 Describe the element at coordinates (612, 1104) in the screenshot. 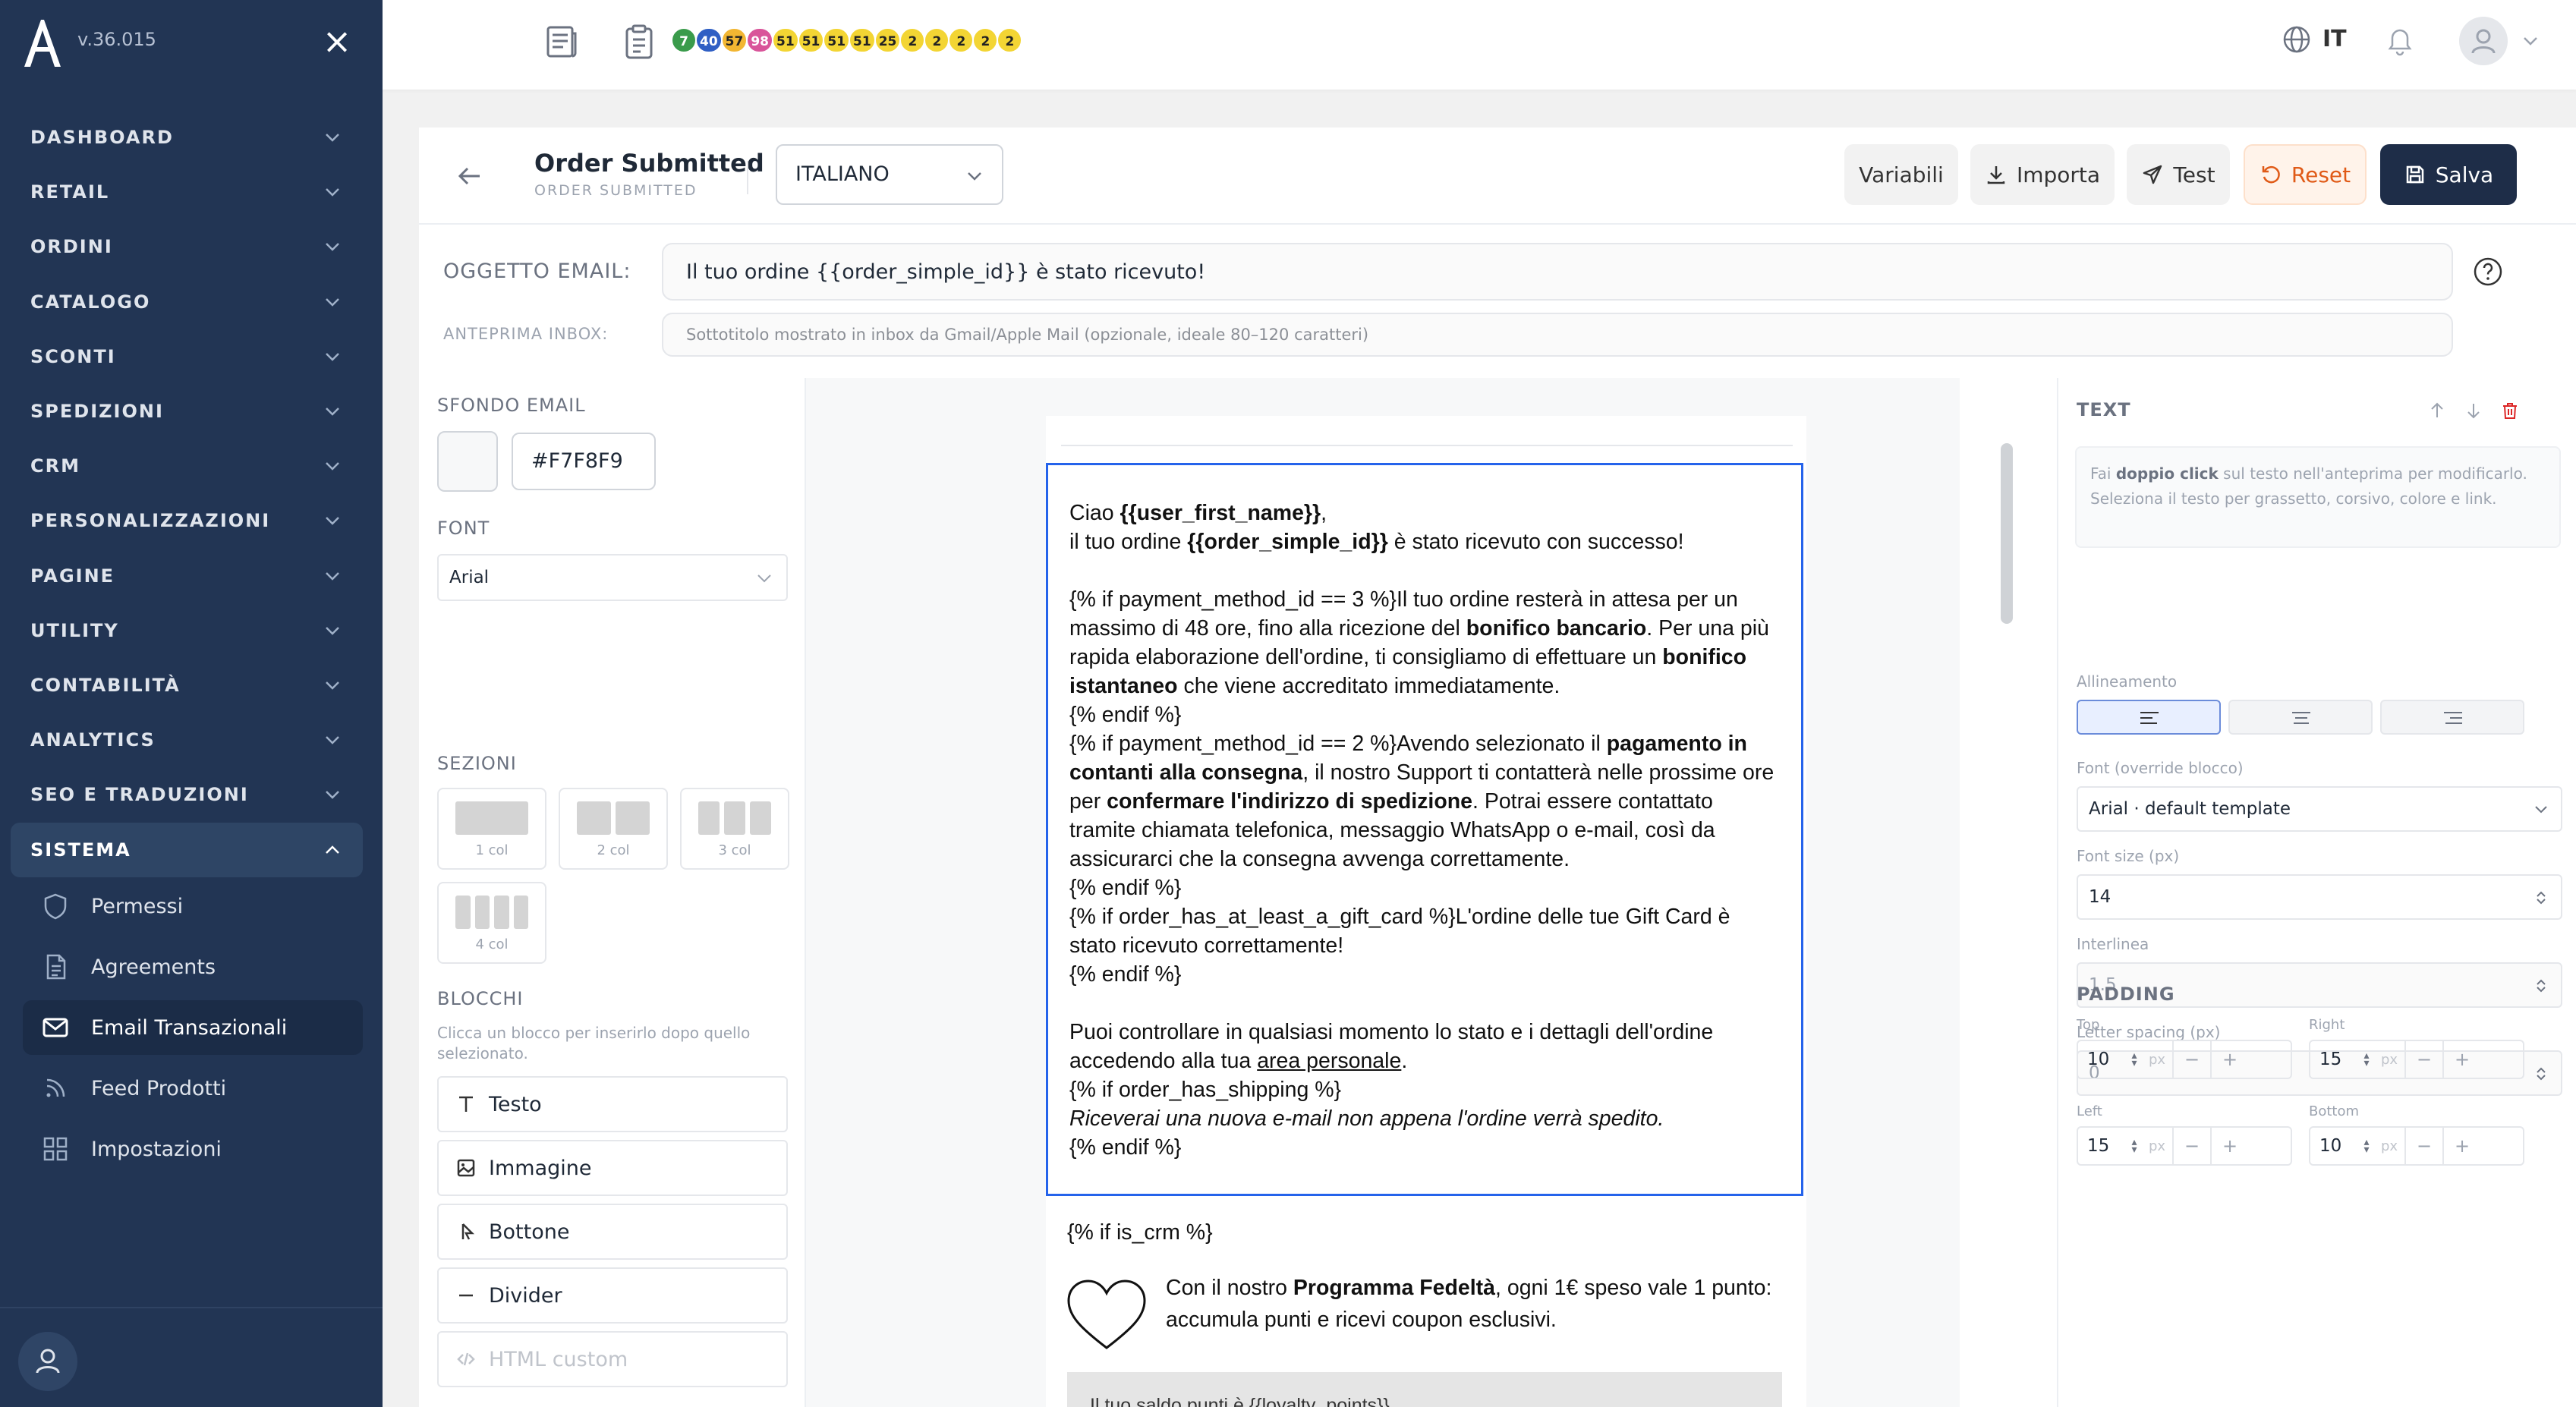

I see `text-block-button: Testo` at that location.